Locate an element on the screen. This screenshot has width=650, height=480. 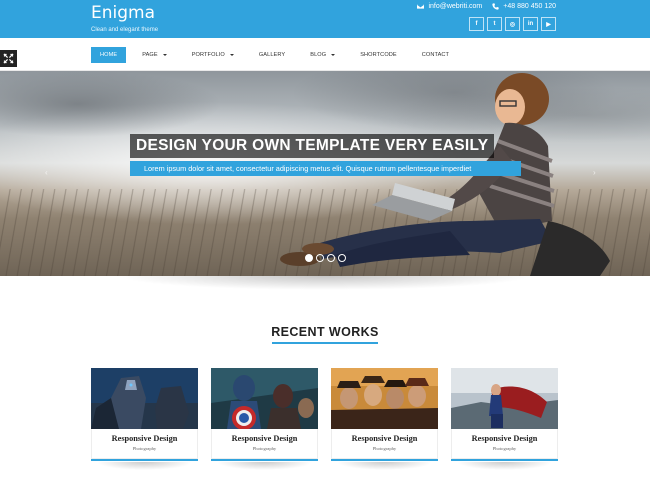
linkedin-icon: in is located at coordinates (530, 24).